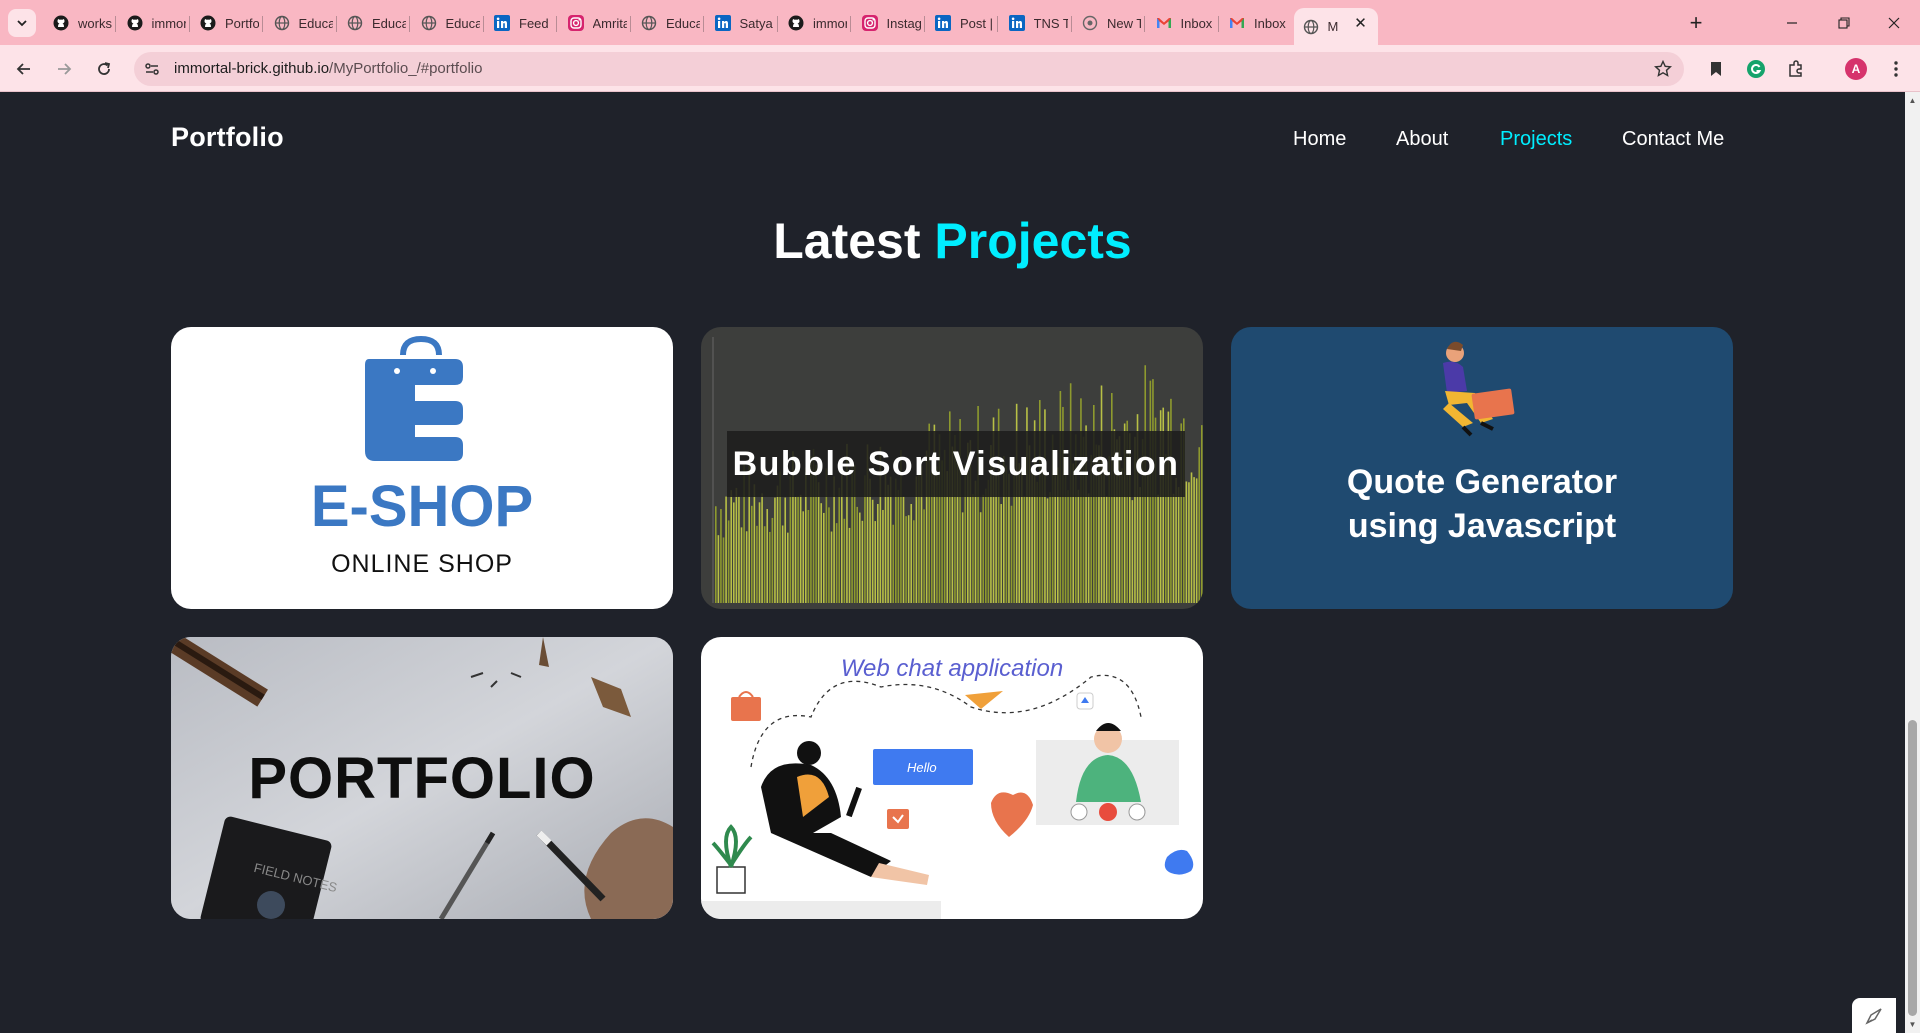  Describe the element at coordinates (830, 23) in the screenshot. I see `tab-label: immor` at that location.